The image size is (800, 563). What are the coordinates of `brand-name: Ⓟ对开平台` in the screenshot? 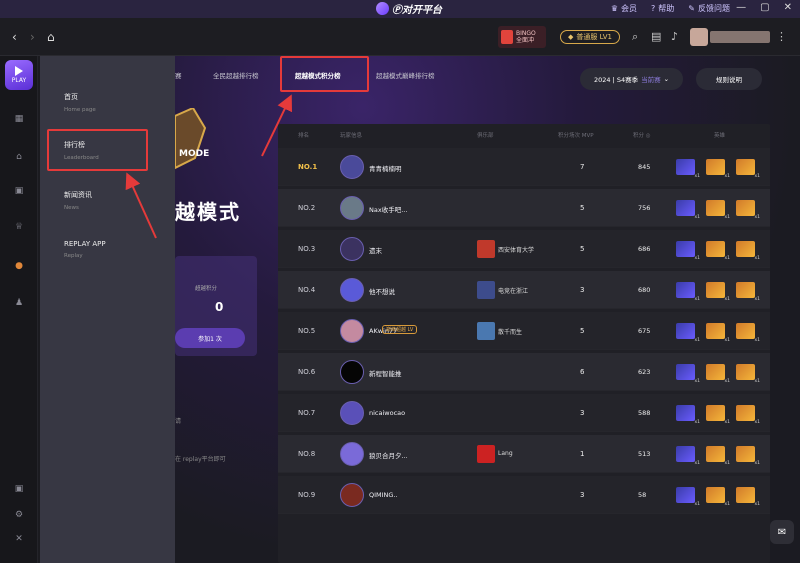 It's located at (417, 10).